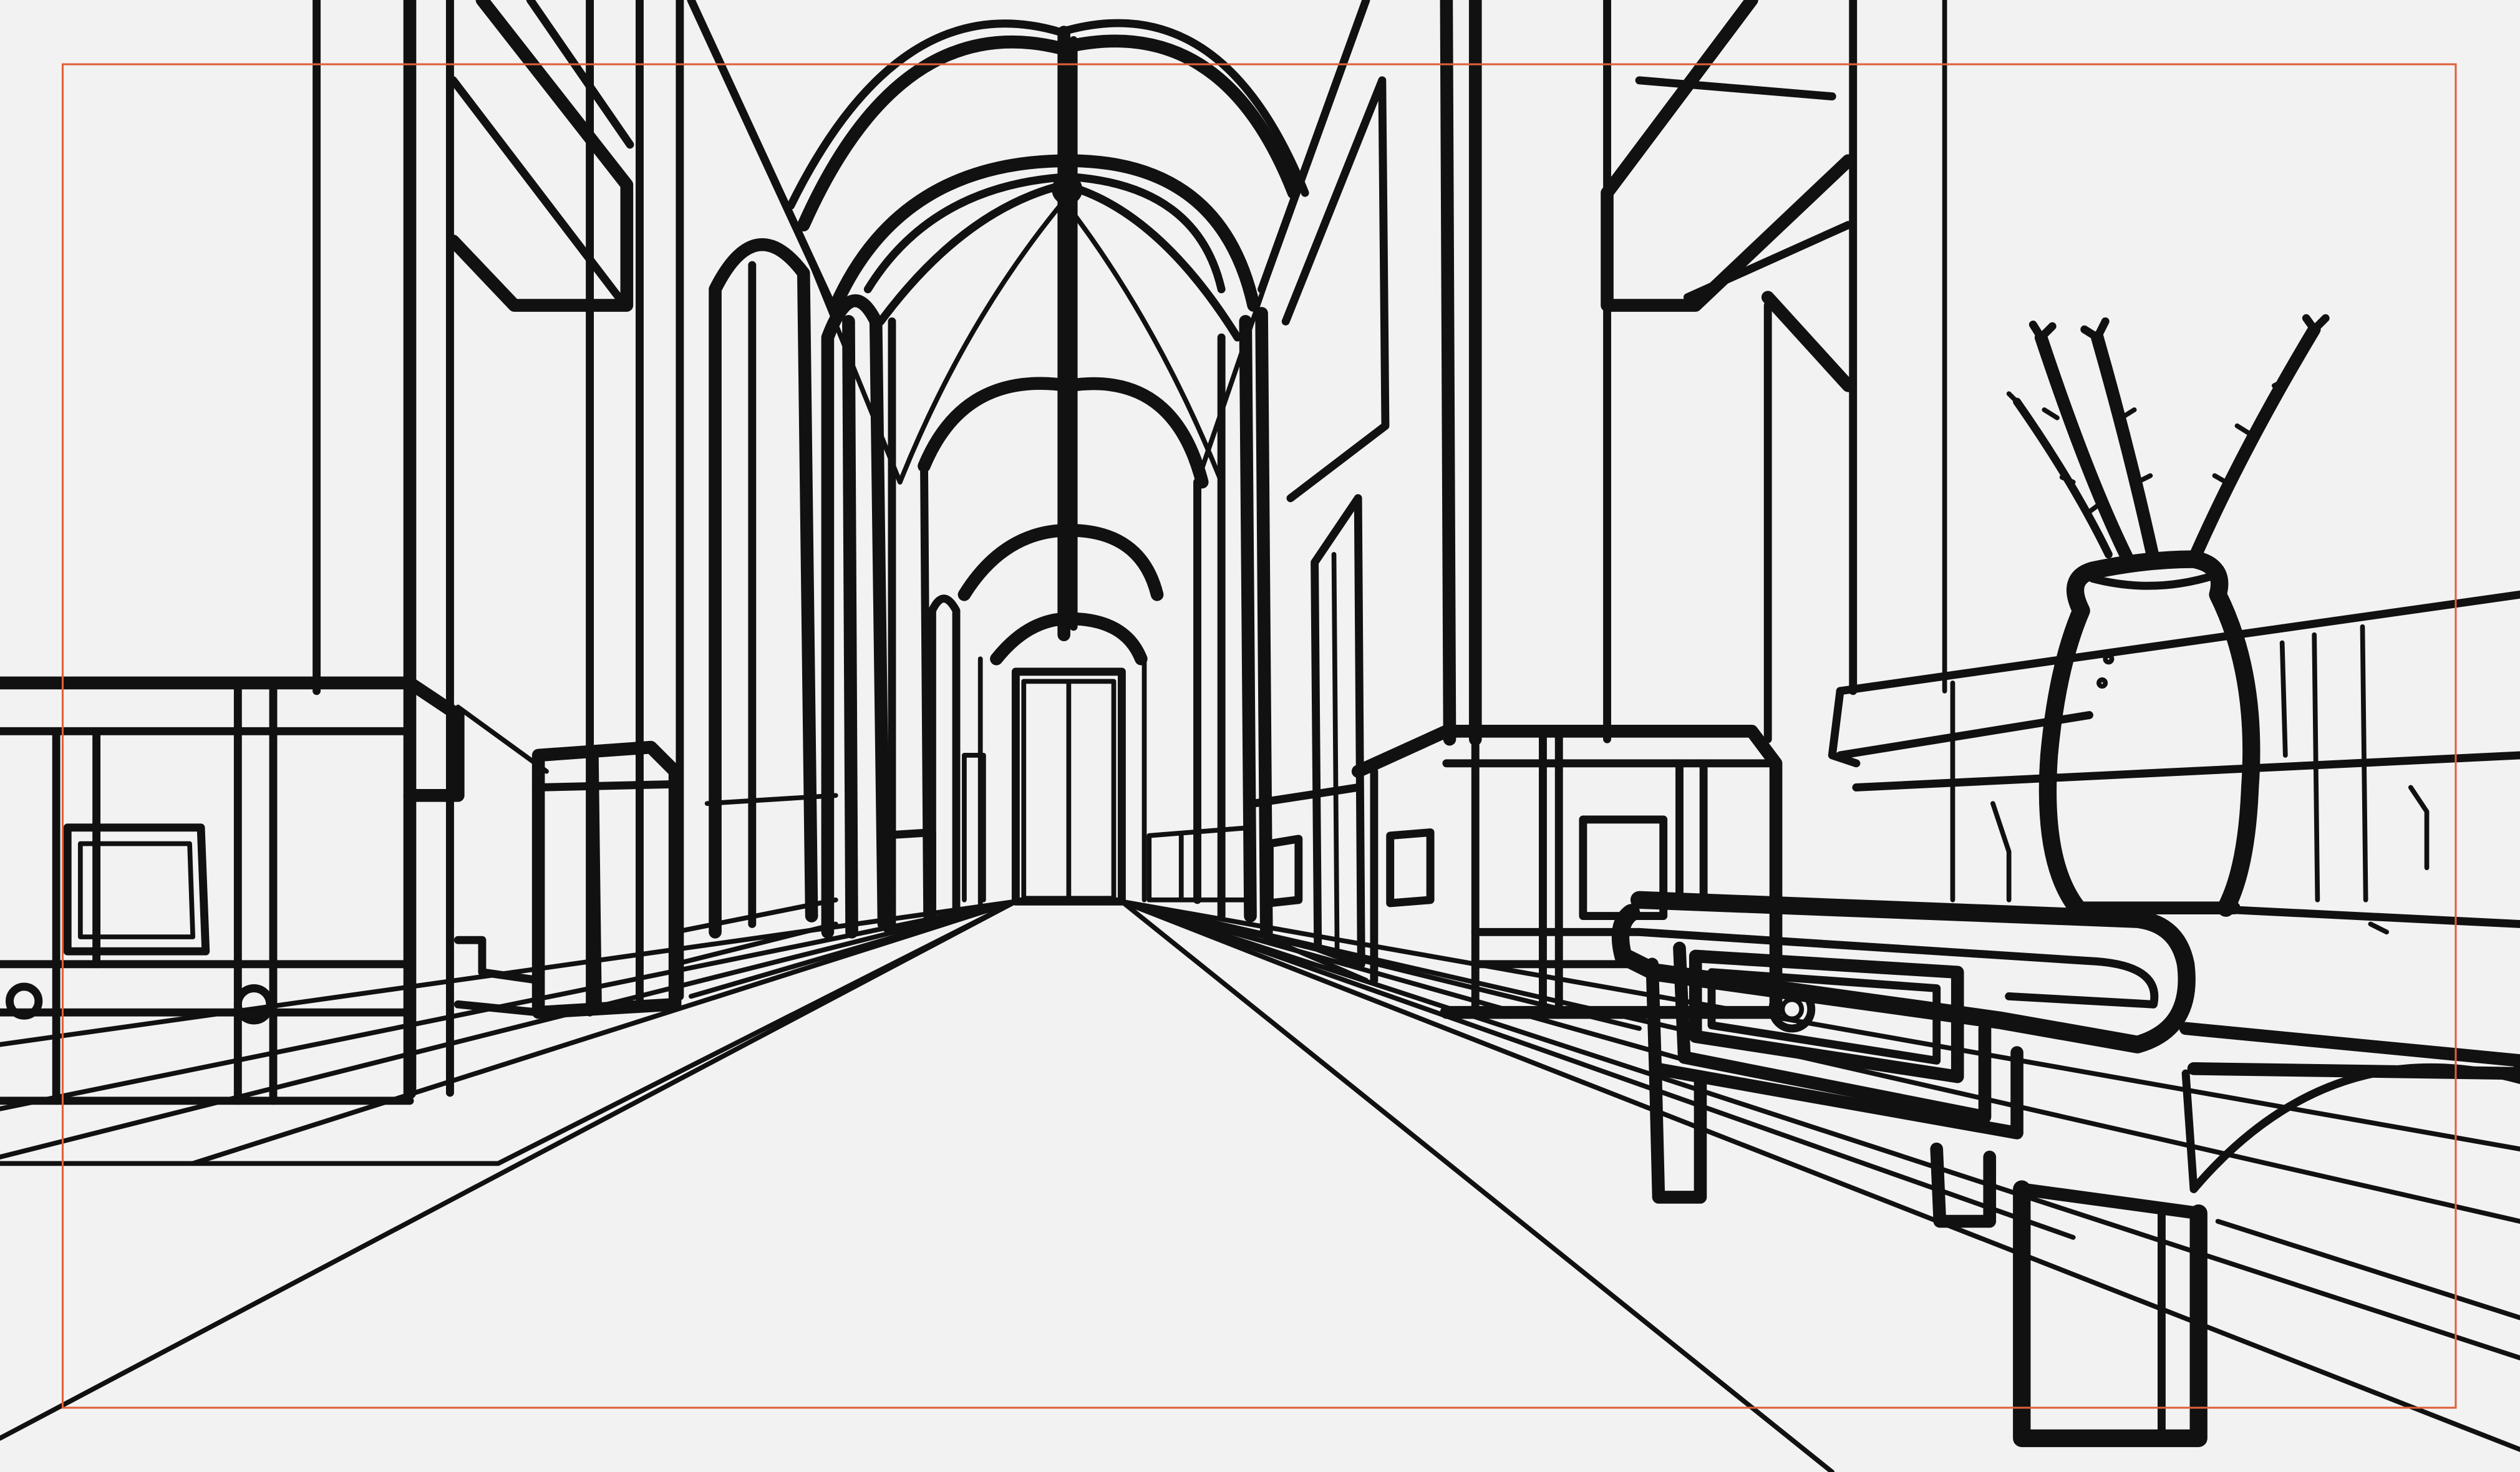 This screenshot has width=2520, height=1472. What do you see at coordinates (1062, 783) in the screenshot?
I see `far-door` at bounding box center [1062, 783].